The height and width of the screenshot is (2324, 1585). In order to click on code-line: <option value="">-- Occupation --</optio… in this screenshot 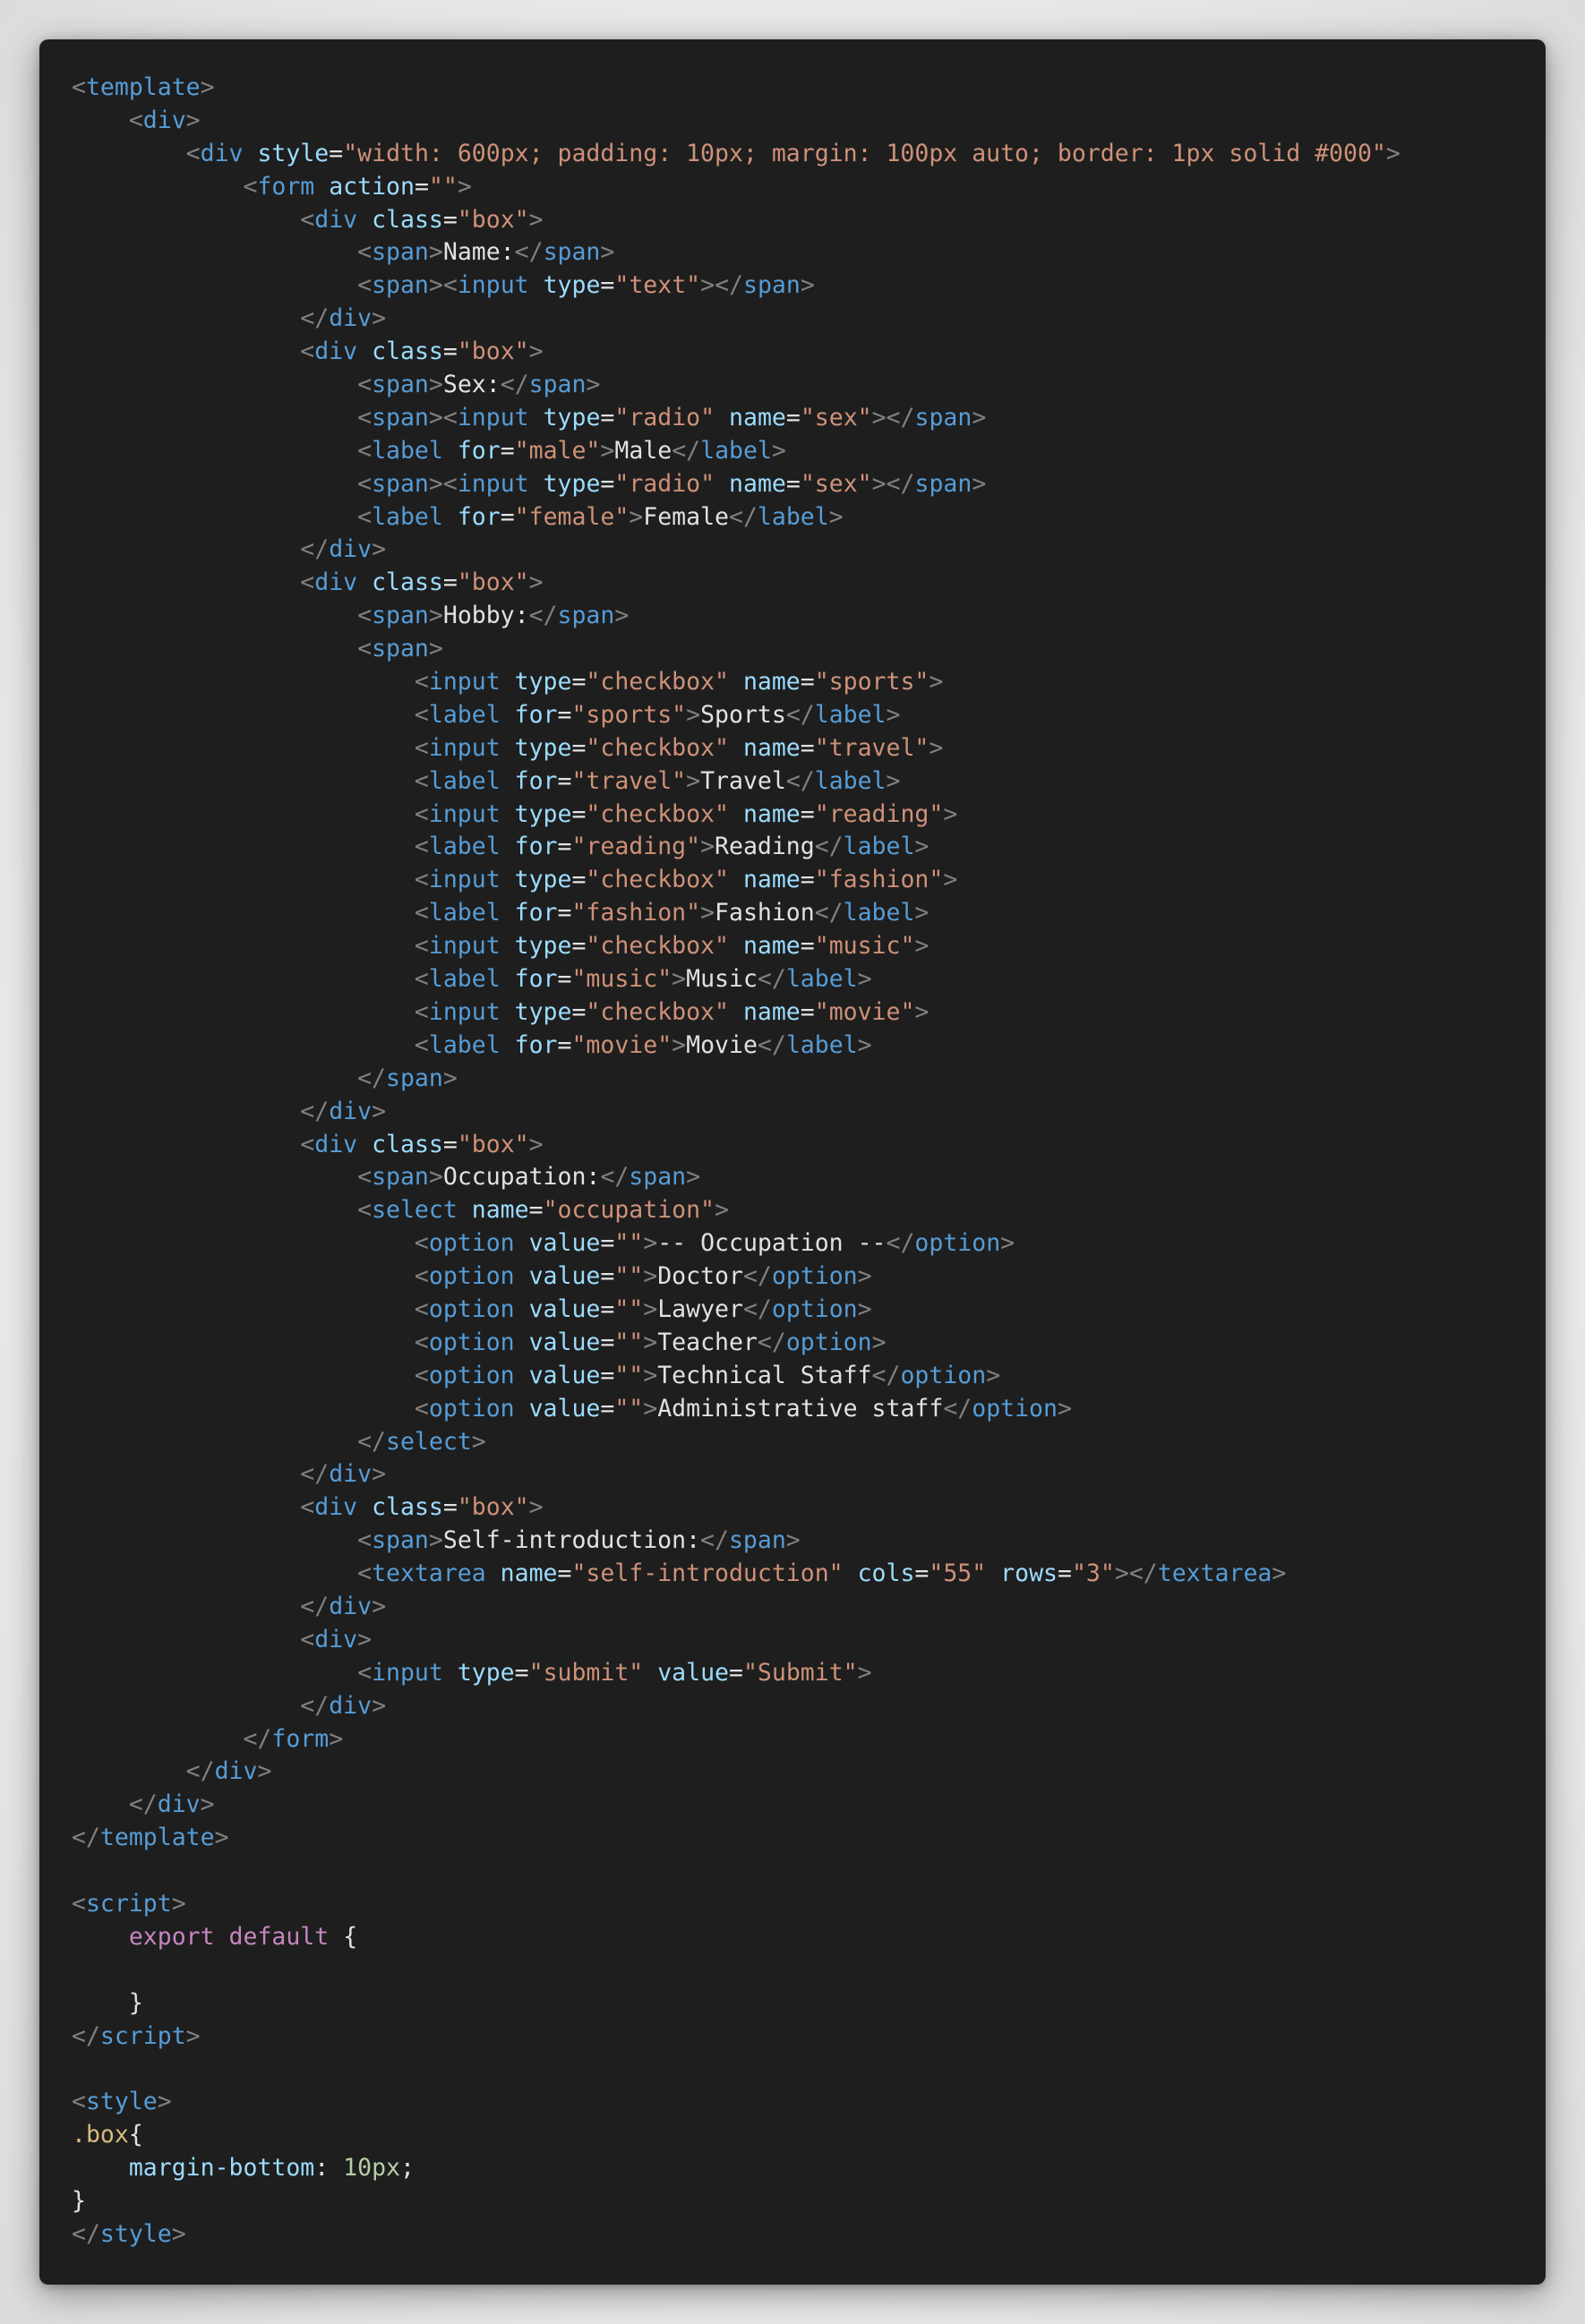, I will do `click(736, 1243)`.